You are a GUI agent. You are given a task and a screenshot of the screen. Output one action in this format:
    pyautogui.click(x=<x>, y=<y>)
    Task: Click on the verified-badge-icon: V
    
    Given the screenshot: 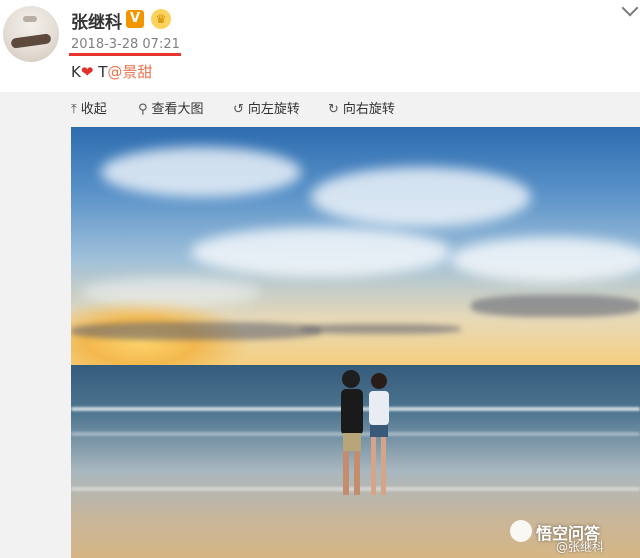 What is the action you would take?
    pyautogui.click(x=135, y=19)
    